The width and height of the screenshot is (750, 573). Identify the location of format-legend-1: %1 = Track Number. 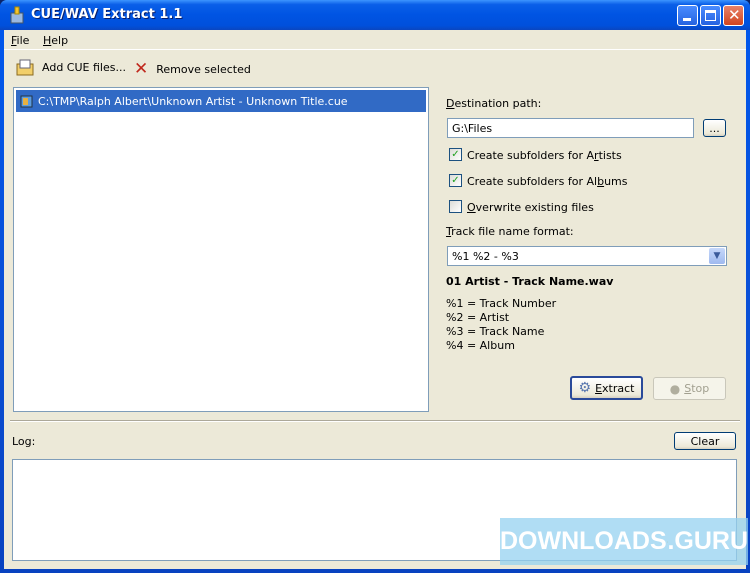
(501, 303).